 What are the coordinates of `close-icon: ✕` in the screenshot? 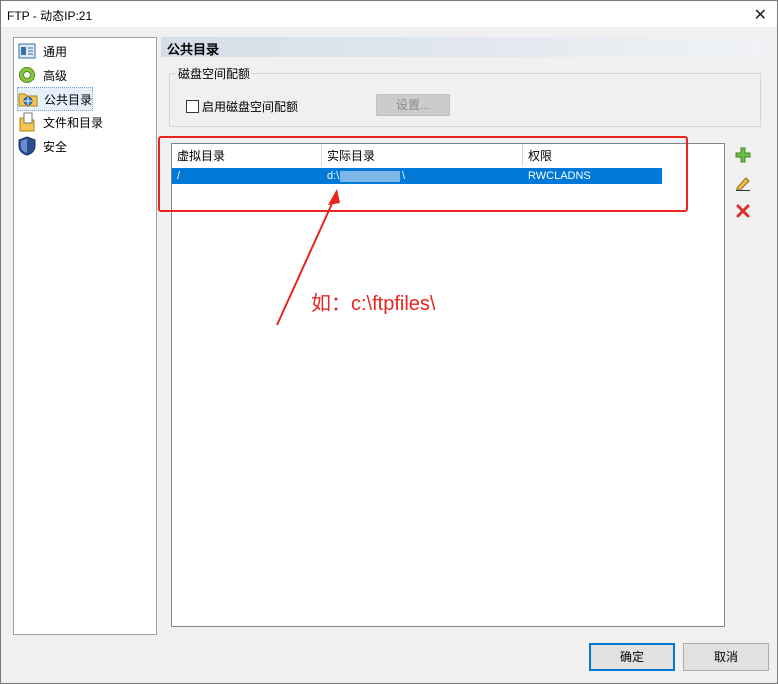 It's located at (760, 15).